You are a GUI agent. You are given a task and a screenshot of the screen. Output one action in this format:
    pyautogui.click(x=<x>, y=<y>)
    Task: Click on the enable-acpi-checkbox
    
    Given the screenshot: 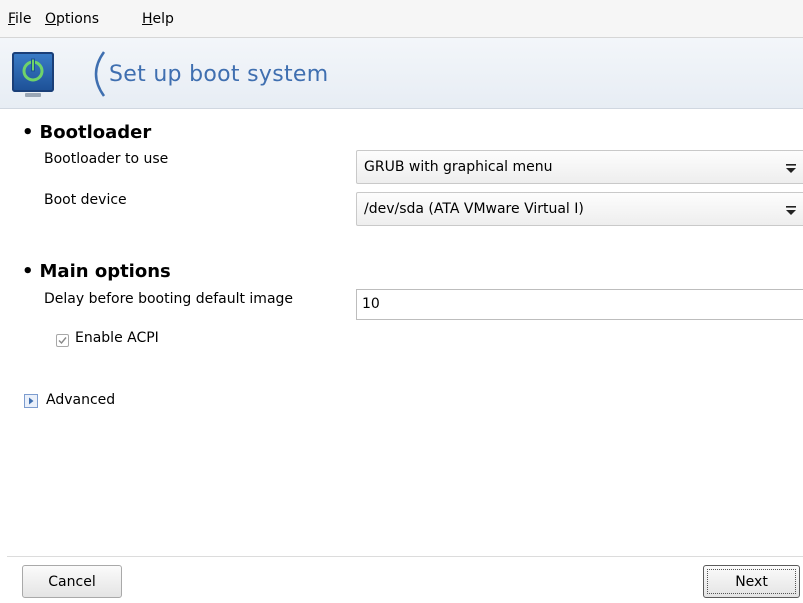 What is the action you would take?
    pyautogui.click(x=62, y=340)
    